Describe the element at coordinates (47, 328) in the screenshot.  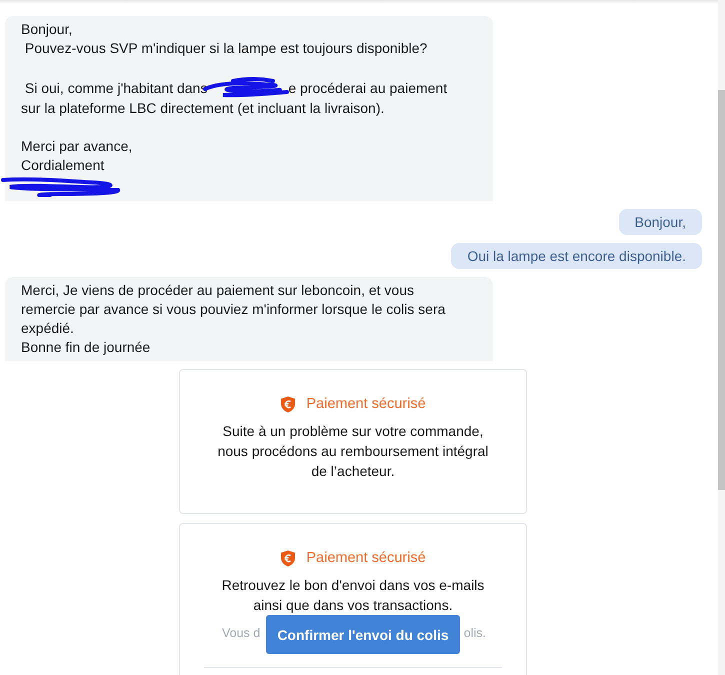
I see `message-text: expédié.` at that location.